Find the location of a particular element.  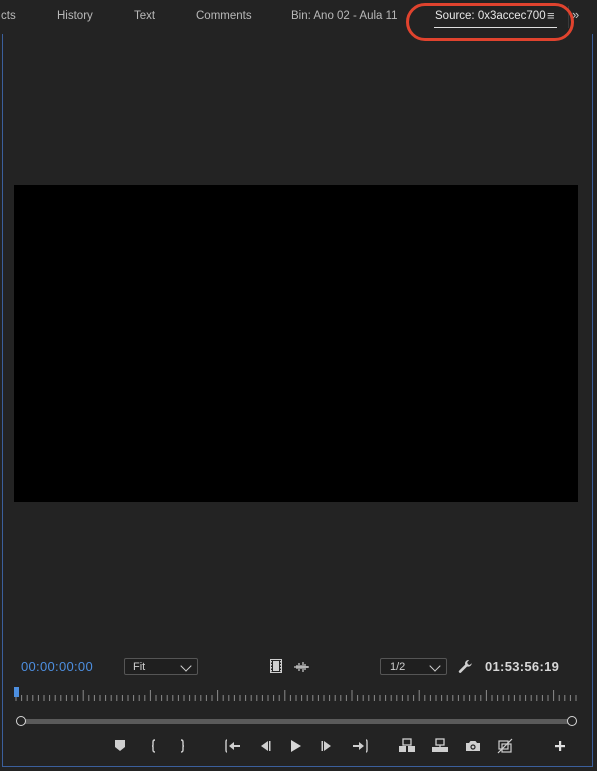

go-to-in-icon is located at coordinates (233, 746).